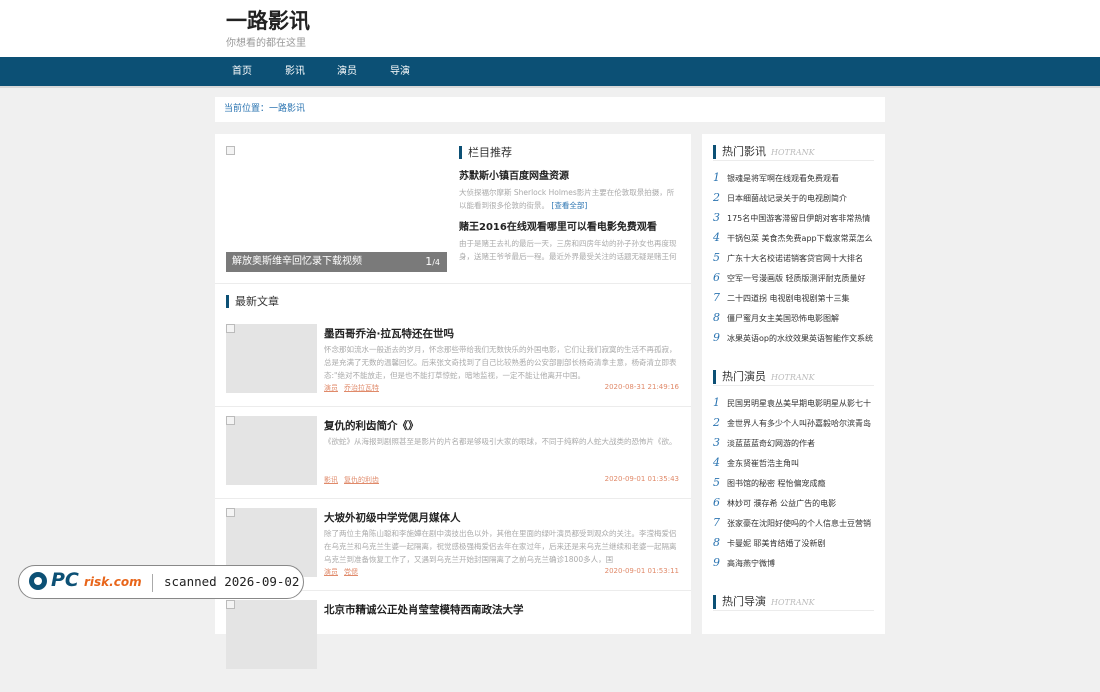 The height and width of the screenshot is (692, 1100). What do you see at coordinates (716, 337) in the screenshot?
I see `rank-number: 9` at bounding box center [716, 337].